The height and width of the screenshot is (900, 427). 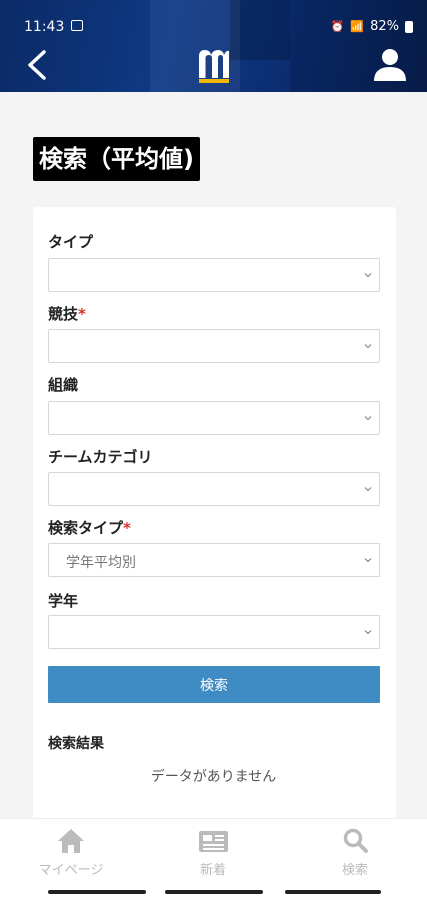 I want to click on search-icon, so click(x=355, y=840).